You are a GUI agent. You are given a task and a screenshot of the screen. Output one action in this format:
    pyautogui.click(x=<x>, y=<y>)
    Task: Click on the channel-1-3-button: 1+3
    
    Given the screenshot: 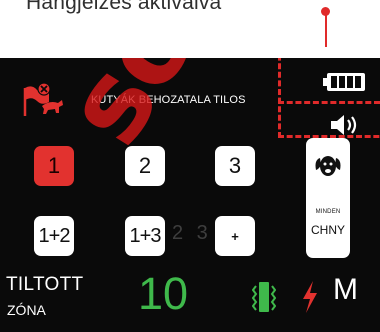 What is the action you would take?
    pyautogui.click(x=145, y=236)
    